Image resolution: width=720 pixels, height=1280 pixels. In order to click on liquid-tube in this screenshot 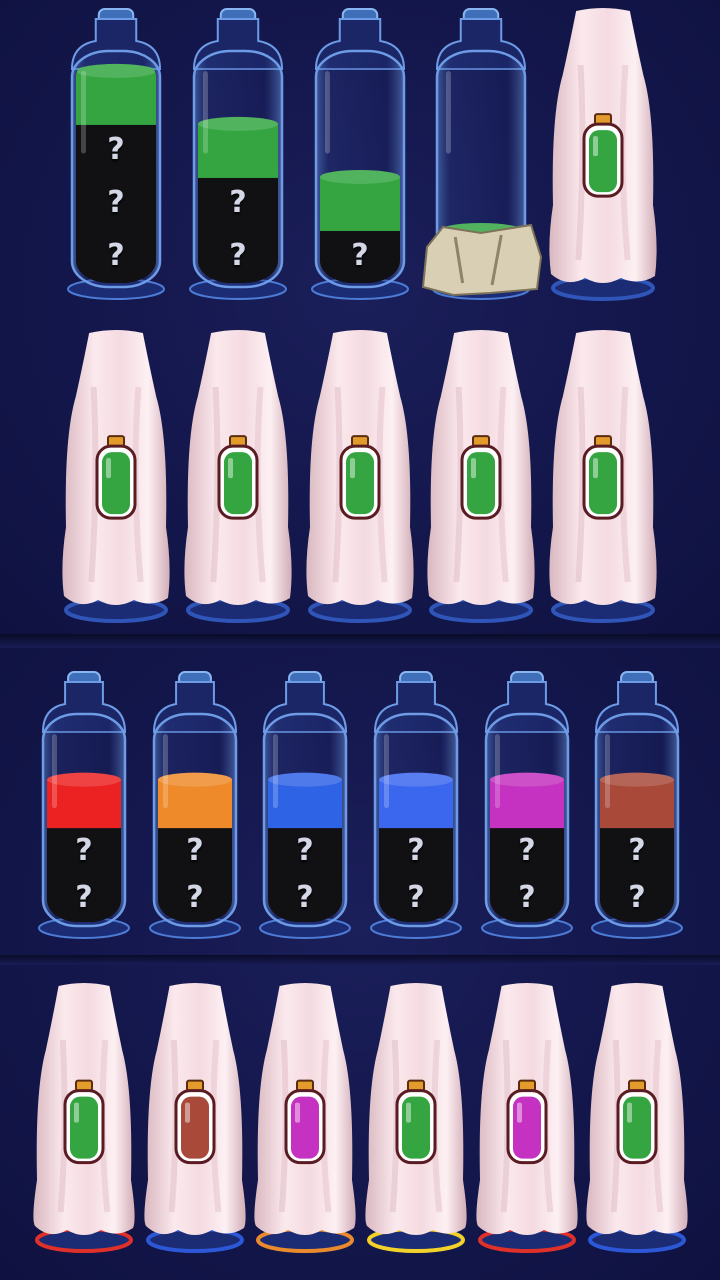, I will do `click(482, 152)`.